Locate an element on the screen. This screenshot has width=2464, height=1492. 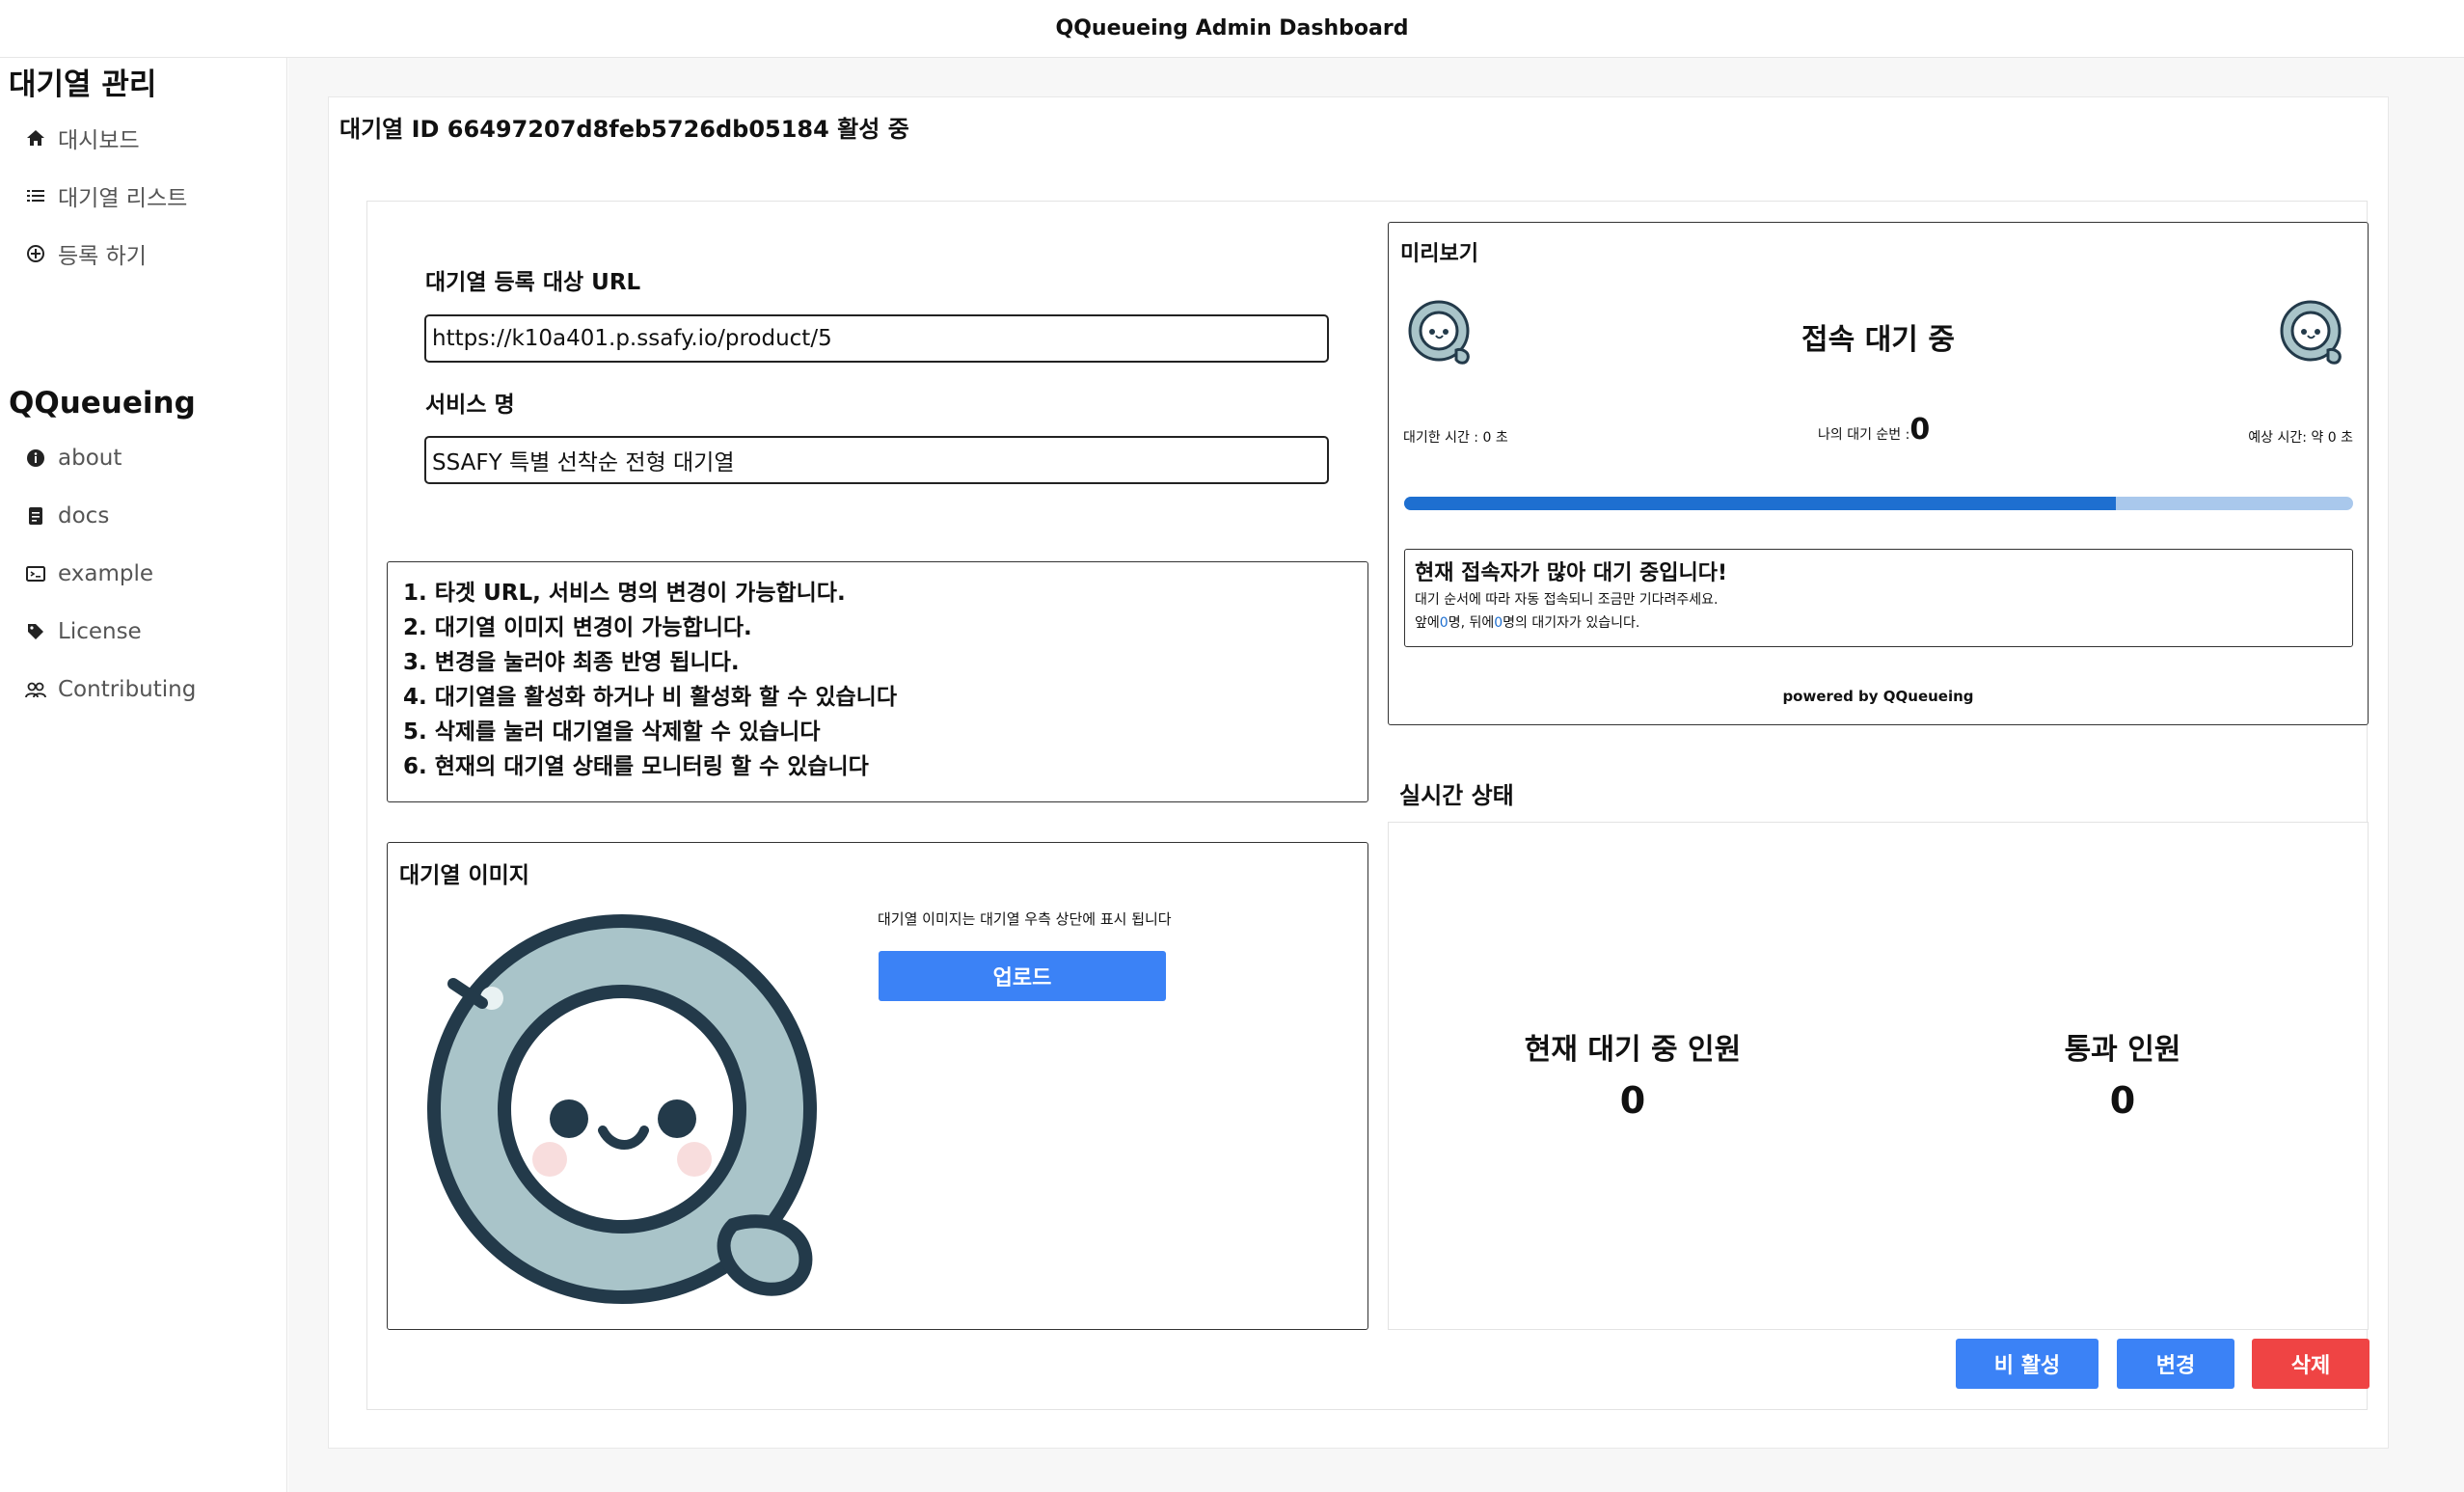
notice-back-suffix: 명의 대기자가 있습니다. is located at coordinates (1571, 623).